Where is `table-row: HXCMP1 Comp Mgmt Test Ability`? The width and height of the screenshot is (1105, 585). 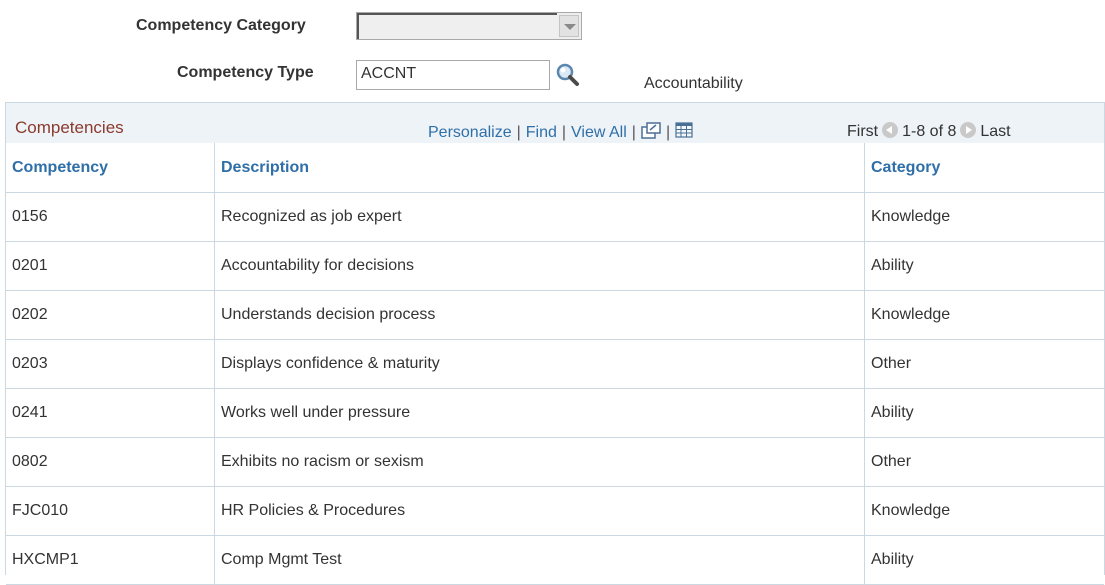 table-row: HXCMP1 Comp Mgmt Test Ability is located at coordinates (555, 560).